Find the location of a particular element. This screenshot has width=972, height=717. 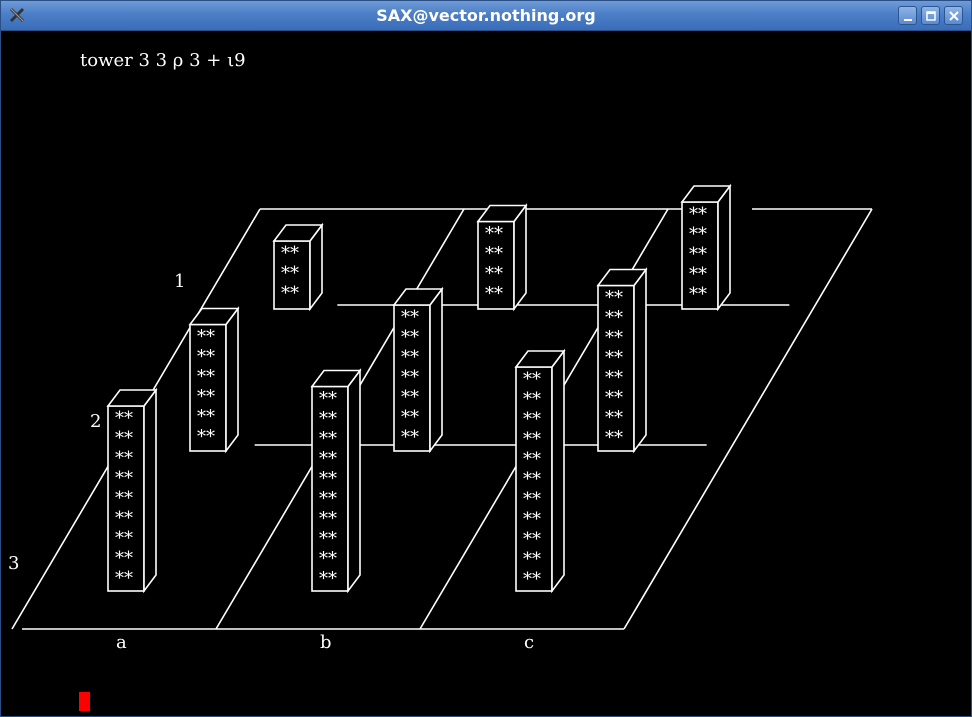

command-line: tower 3 3 ρ 3 + ι9 is located at coordinates (163, 60).